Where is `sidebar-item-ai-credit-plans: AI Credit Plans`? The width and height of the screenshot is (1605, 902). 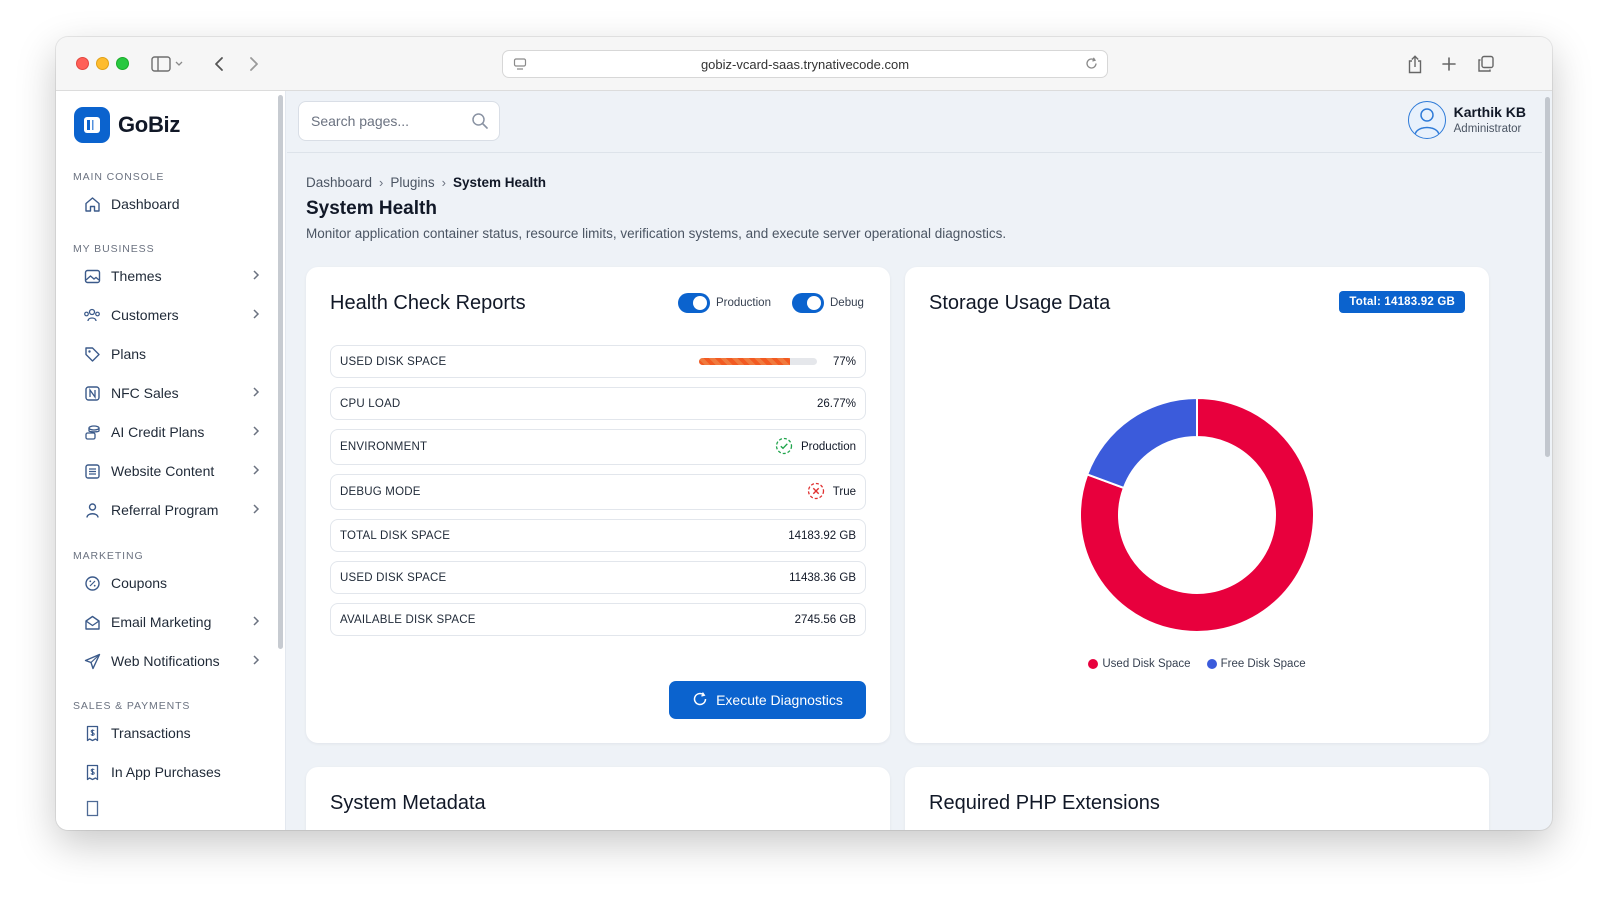
sidebar-item-ai-credit-plans: AI Credit Plans is located at coordinates (170, 432).